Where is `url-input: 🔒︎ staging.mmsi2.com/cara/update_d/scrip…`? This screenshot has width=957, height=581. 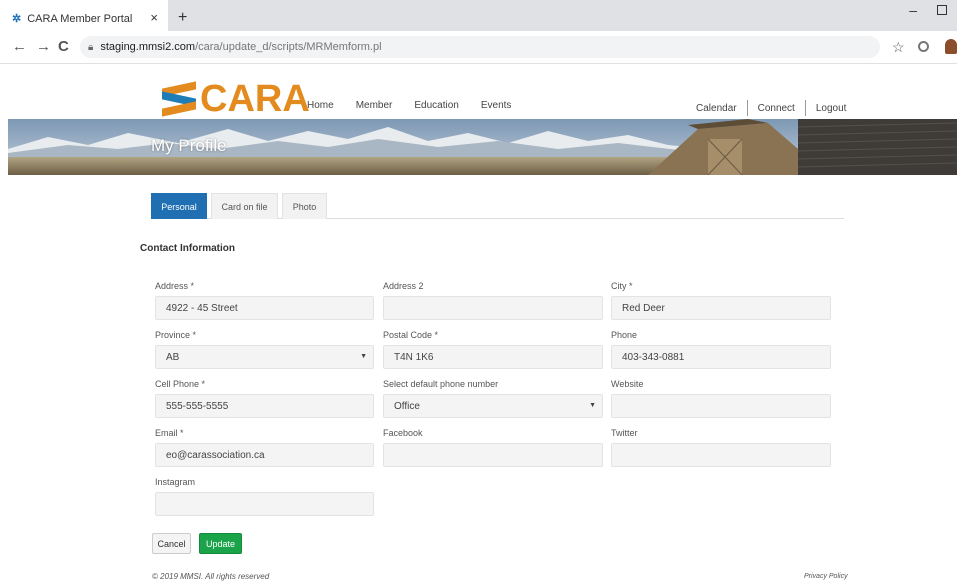
url-input: 🔒︎ staging.mmsi2.com/cara/update_d/scrip… is located at coordinates (480, 47).